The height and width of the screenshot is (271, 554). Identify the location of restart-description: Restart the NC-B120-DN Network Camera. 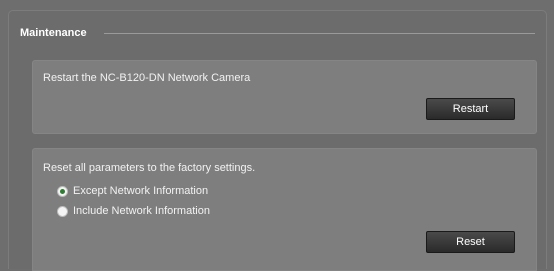
(147, 78).